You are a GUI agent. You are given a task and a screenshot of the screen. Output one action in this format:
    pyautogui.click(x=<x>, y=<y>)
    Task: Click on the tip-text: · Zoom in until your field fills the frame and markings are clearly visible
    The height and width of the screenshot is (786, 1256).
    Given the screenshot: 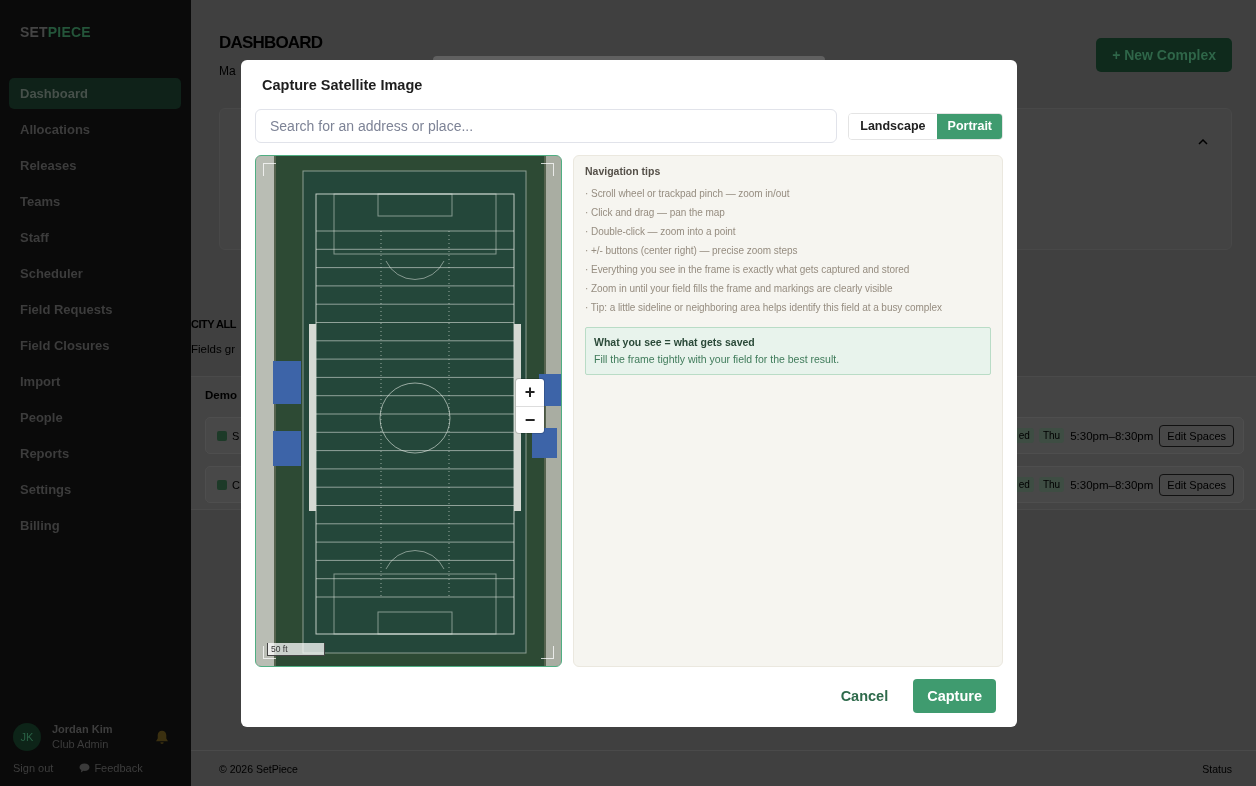 What is the action you would take?
    pyautogui.click(x=739, y=289)
    